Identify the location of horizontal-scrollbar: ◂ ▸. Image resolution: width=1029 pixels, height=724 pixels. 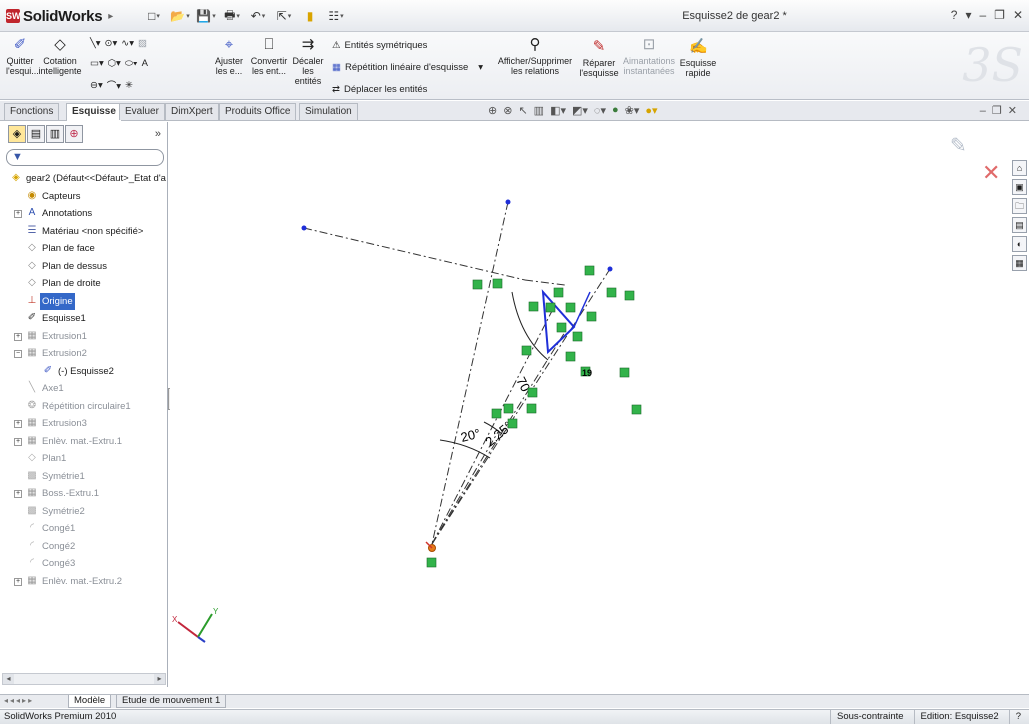
(84, 679).